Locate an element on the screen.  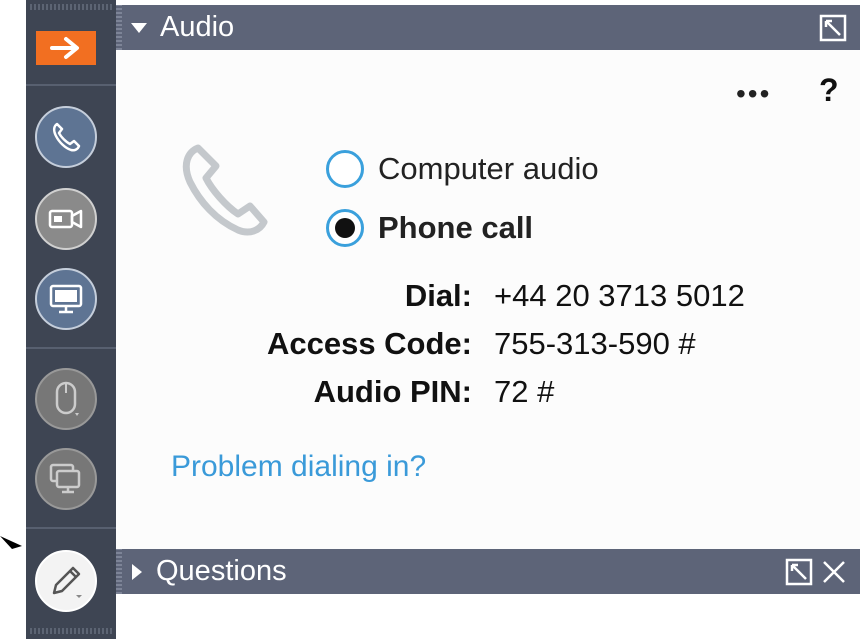
webcam-icon is located at coordinates (65, 219).